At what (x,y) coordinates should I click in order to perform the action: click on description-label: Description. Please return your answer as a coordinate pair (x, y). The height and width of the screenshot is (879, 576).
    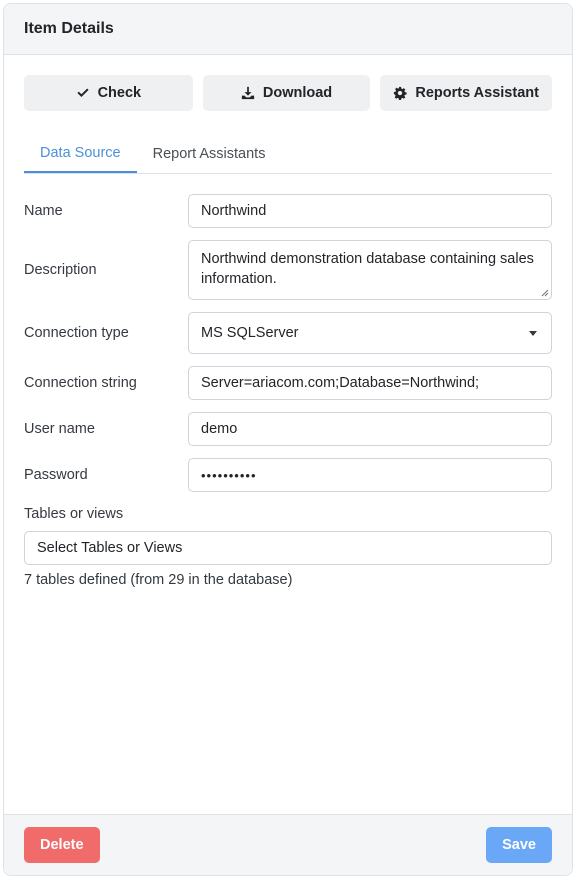
    Looking at the image, I should click on (60, 270).